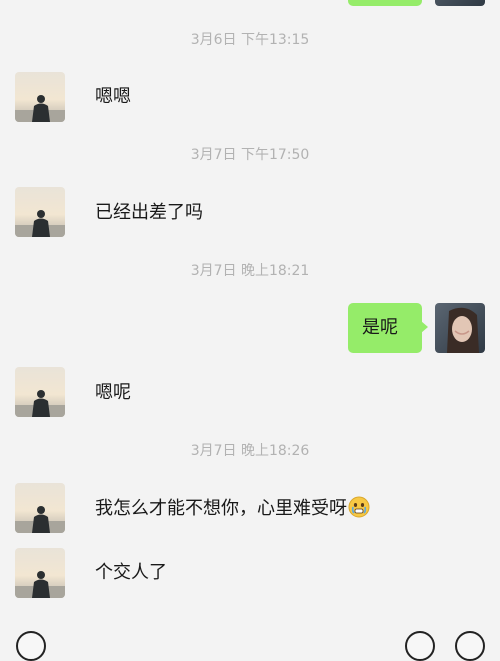 Image resolution: width=500 pixels, height=661 pixels. What do you see at coordinates (250, 271) in the screenshot?
I see `timestamp: 3月7日 晚上18:21` at bounding box center [250, 271].